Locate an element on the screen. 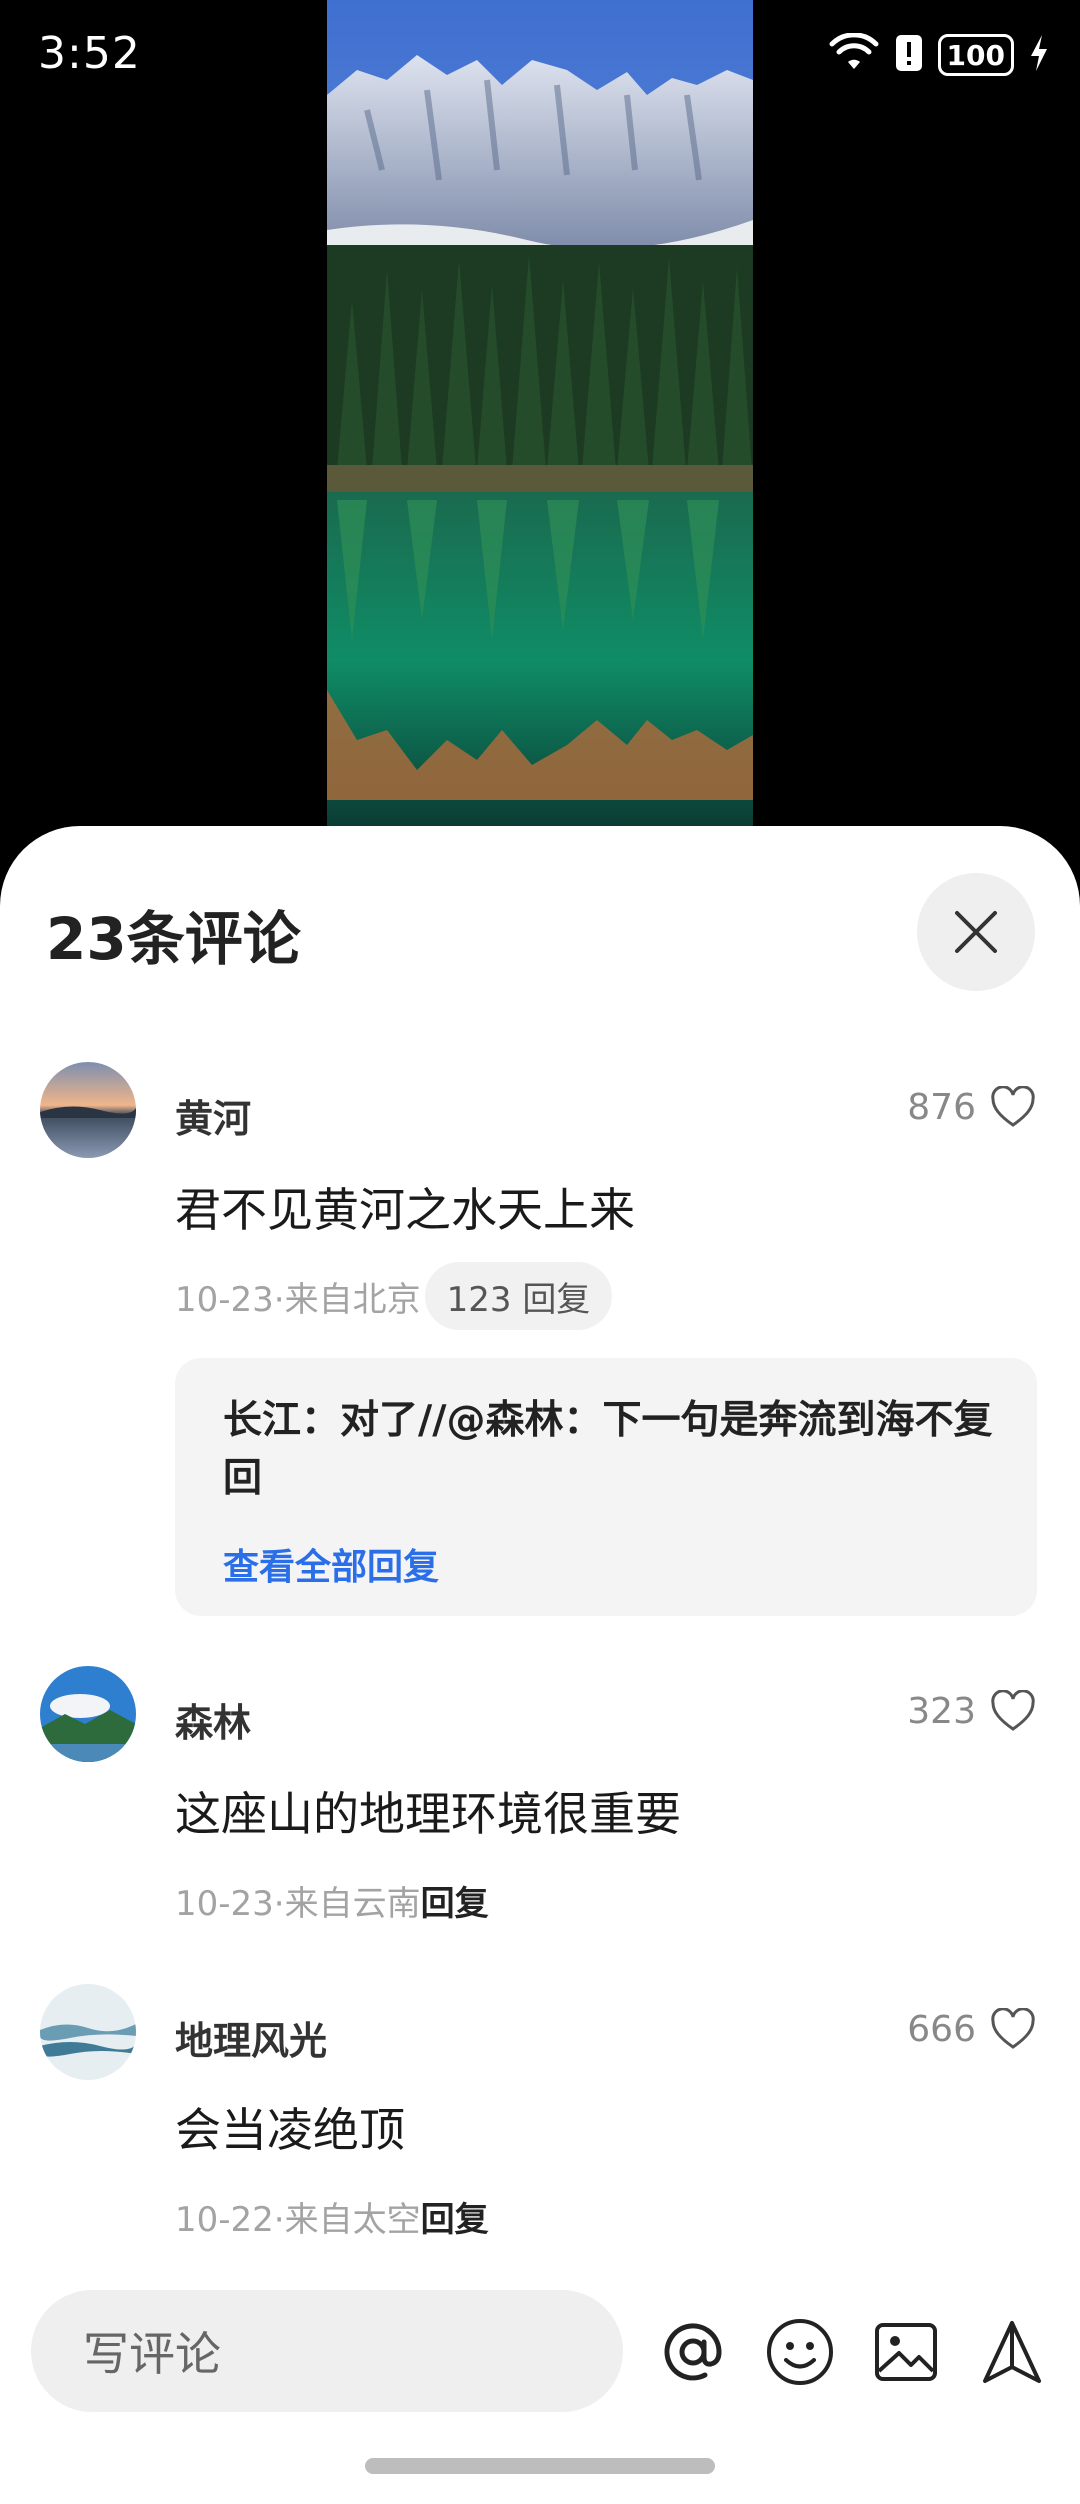 The image size is (1080, 2504). comments-title: 23条评论 is located at coordinates (173, 939).